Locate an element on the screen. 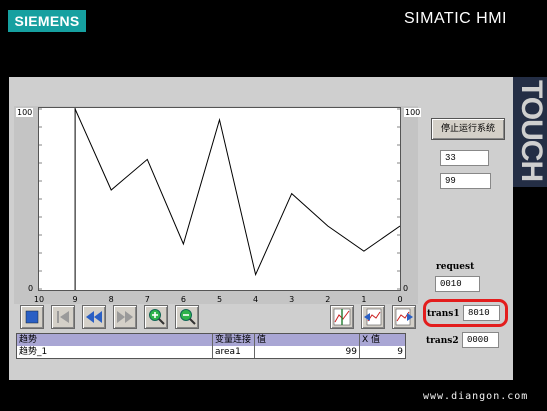 This screenshot has height=411, width=547. watermark: www.diangon.com is located at coordinates (476, 396).